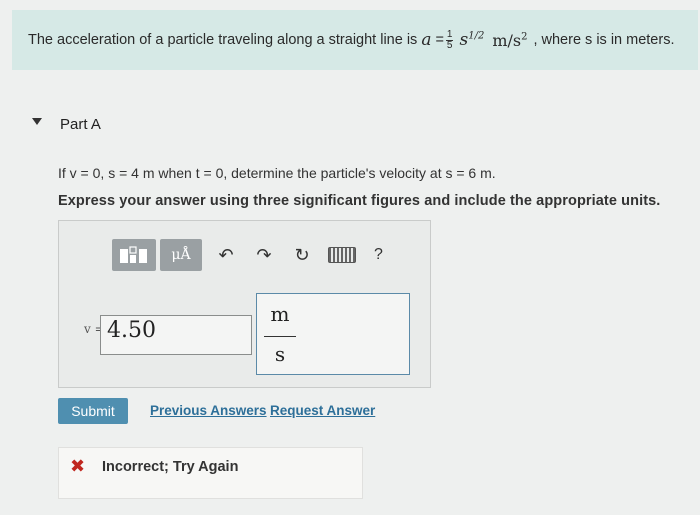 Image resolution: width=700 pixels, height=515 pixels. Describe the element at coordinates (280, 314) in the screenshot. I see `unit-numerator: m` at that location.